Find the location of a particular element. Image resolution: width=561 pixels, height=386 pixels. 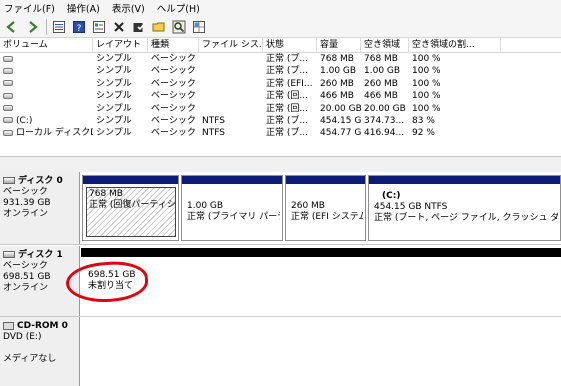

volume-row: シンプル ベーシック 正常 (回... 20.00 GB 20.00 GB 100 % is located at coordinates (280, 109).